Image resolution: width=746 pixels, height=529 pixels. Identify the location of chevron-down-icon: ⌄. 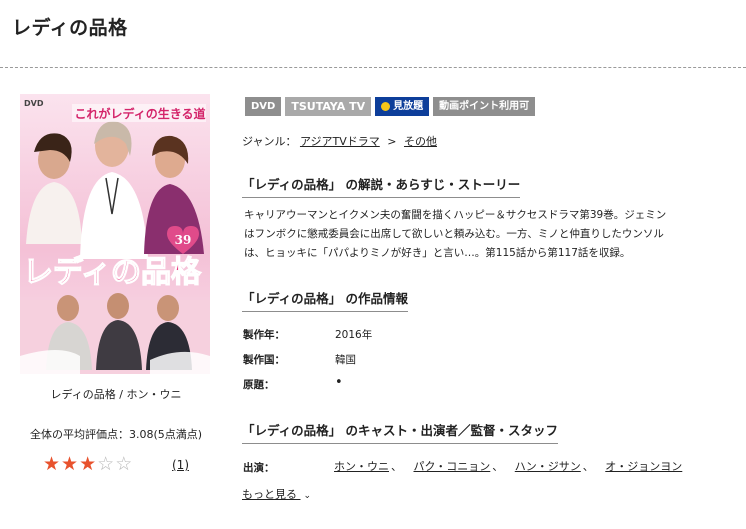
(307, 496).